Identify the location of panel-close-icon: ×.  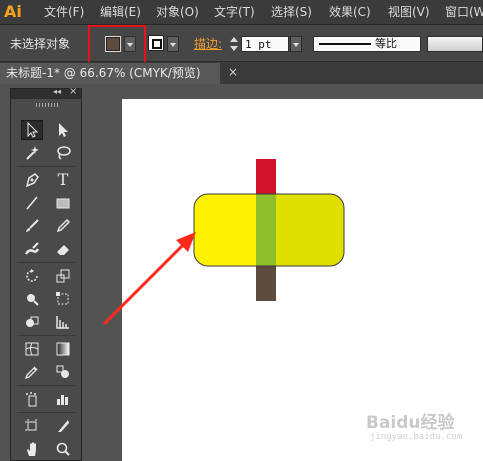
(73, 91).